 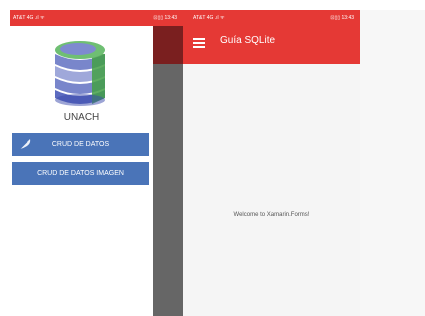 I want to click on dimmed-app-bar, so click(x=168, y=45).